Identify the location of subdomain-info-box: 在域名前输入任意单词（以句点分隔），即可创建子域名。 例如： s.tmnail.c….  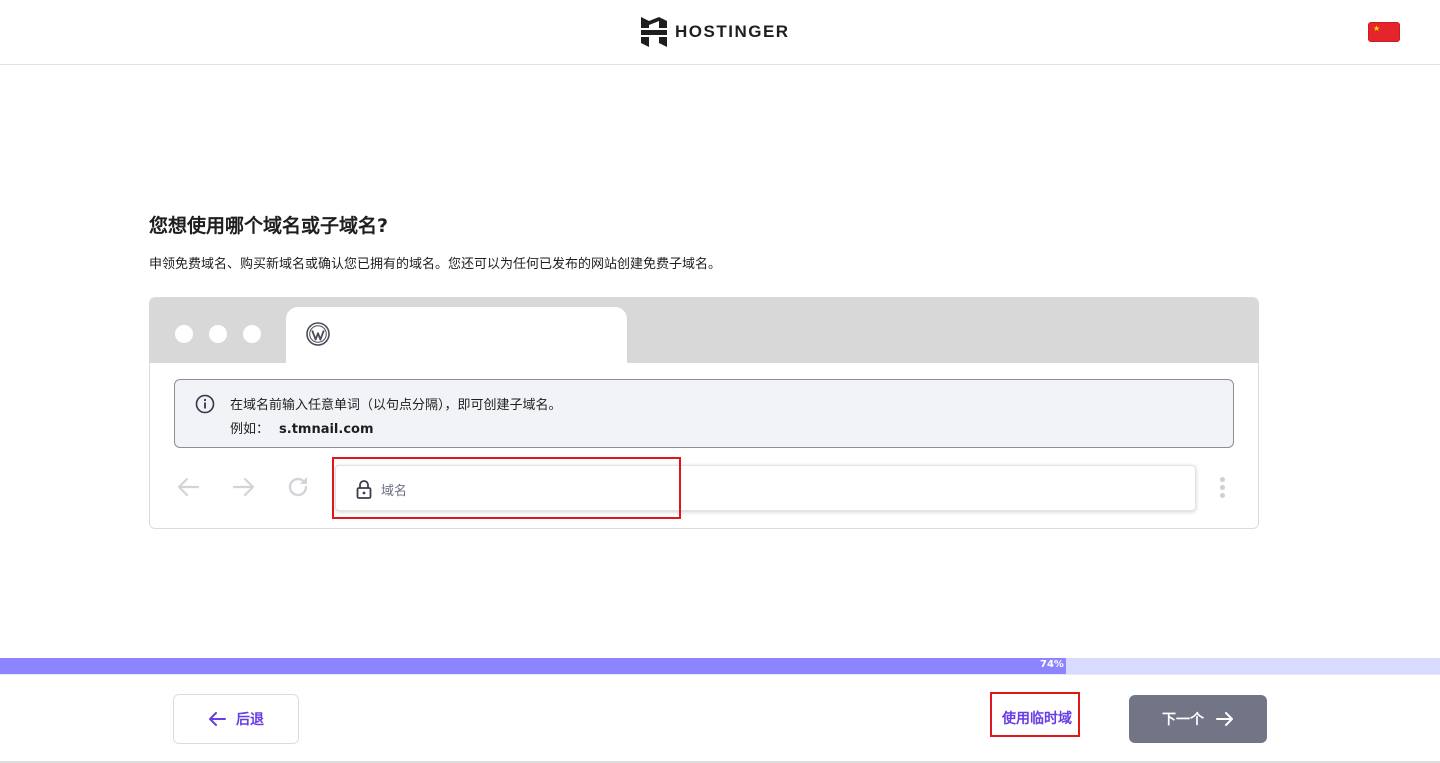
(704, 413).